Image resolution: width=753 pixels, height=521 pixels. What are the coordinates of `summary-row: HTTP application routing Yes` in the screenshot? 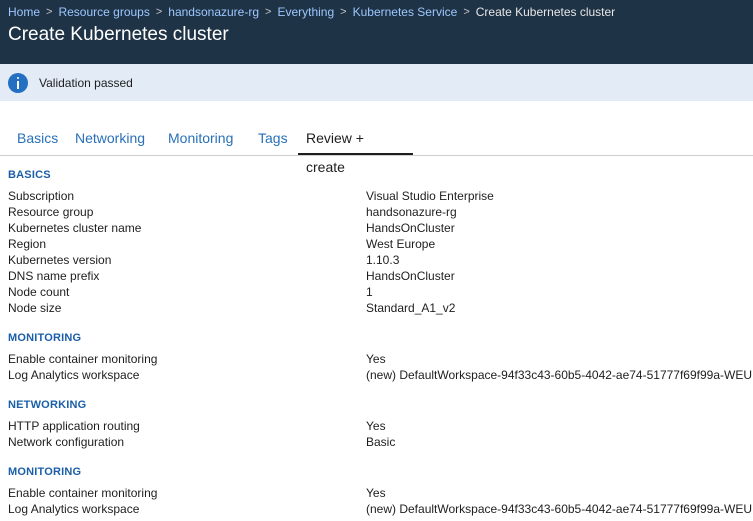 It's located at (380, 426).